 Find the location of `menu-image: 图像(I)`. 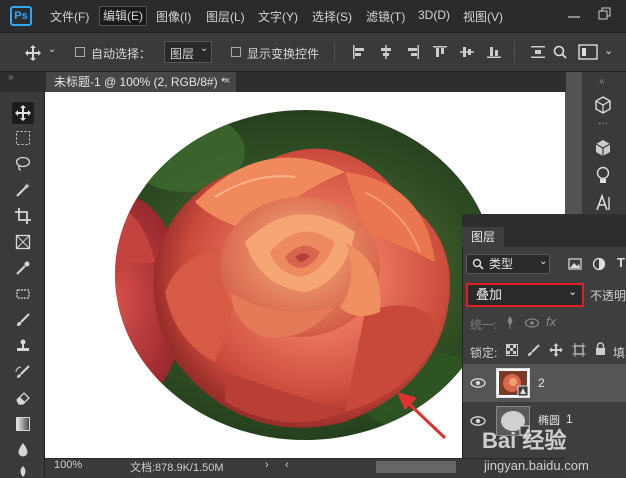

menu-image: 图像(I) is located at coordinates (173, 16).